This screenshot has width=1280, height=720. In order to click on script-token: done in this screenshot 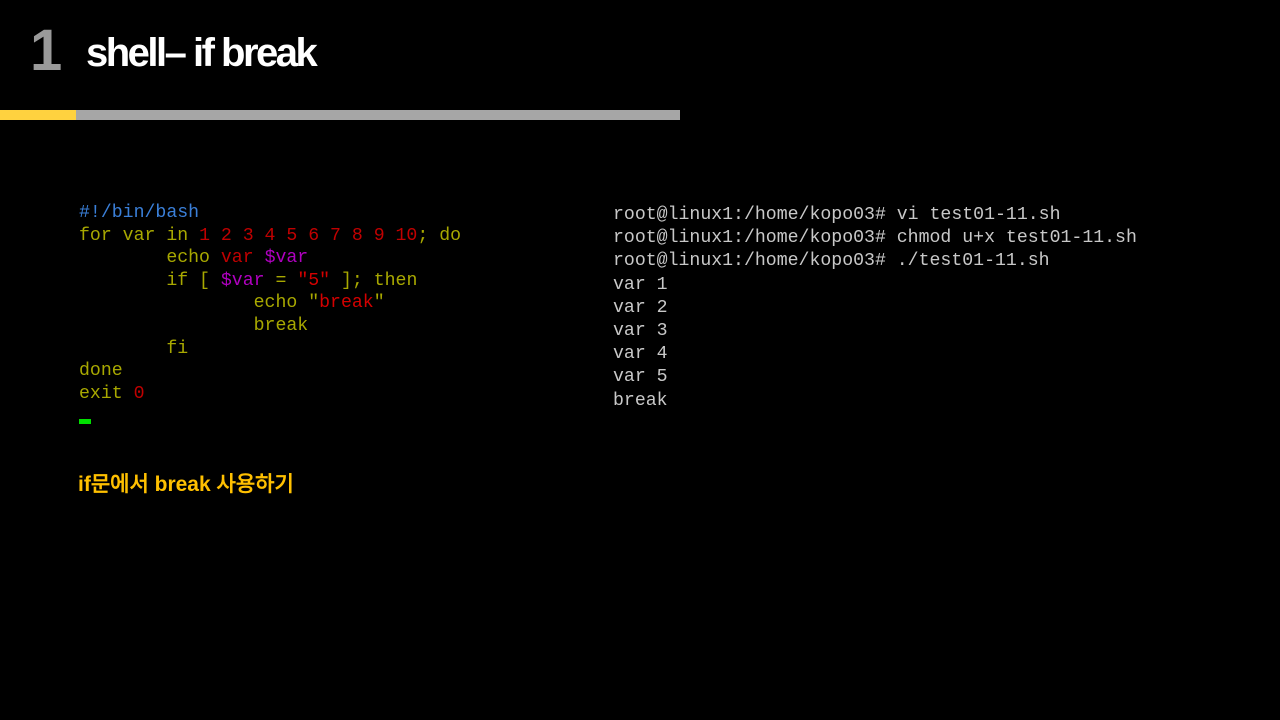, I will do `click(101, 371)`.